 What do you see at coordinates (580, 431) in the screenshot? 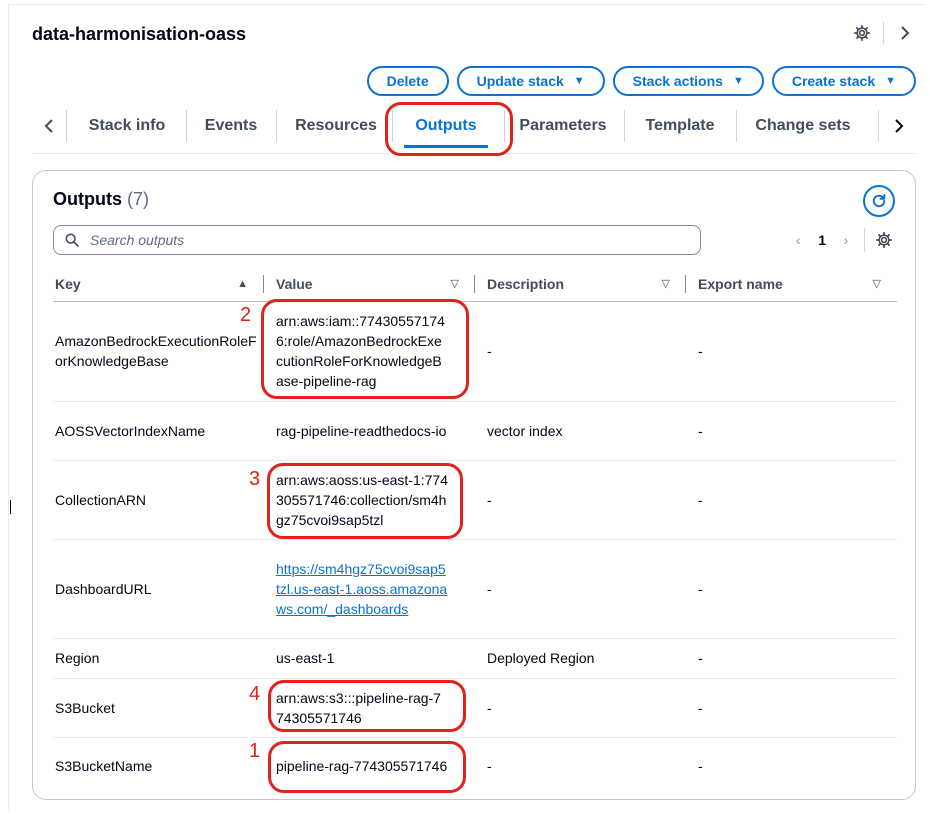
I see `output-description: vector index` at bounding box center [580, 431].